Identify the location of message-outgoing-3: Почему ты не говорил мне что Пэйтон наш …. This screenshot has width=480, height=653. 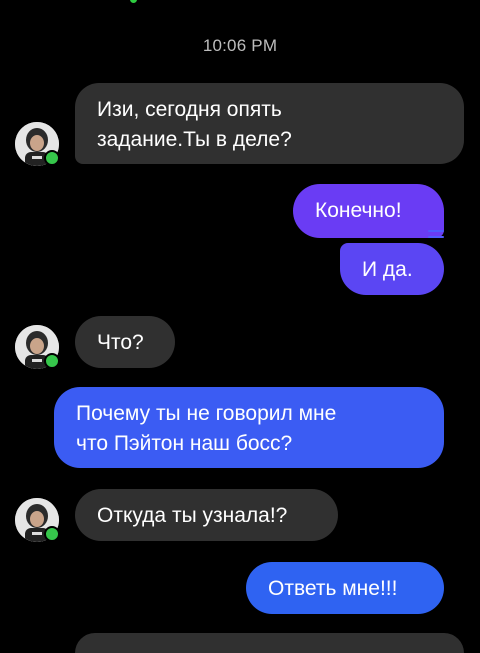
(249, 427).